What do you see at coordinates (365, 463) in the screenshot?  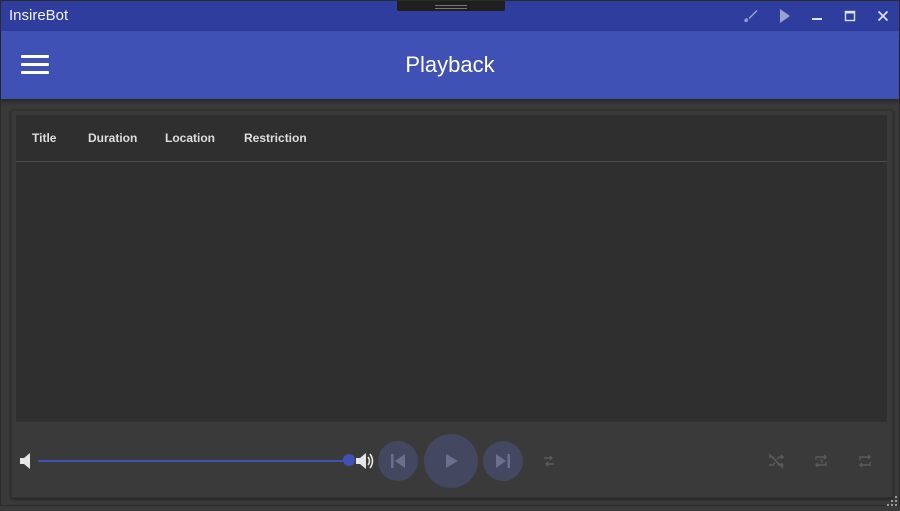 I see `volume-high-icon` at bounding box center [365, 463].